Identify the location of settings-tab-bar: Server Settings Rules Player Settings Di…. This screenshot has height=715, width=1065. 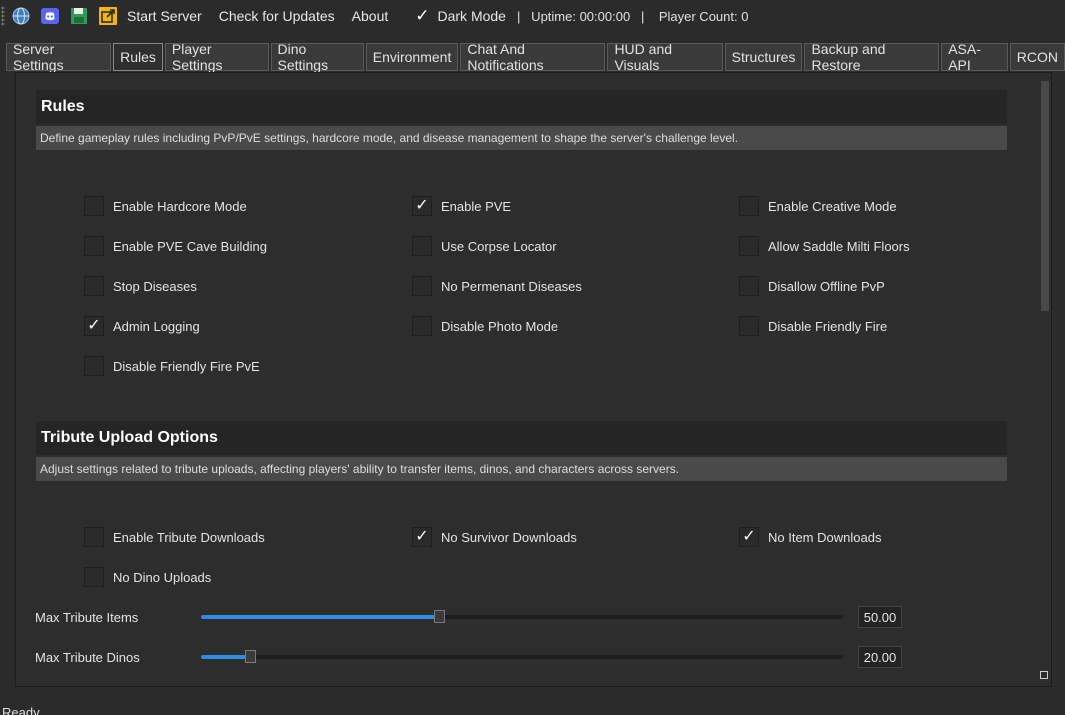
(535, 57).